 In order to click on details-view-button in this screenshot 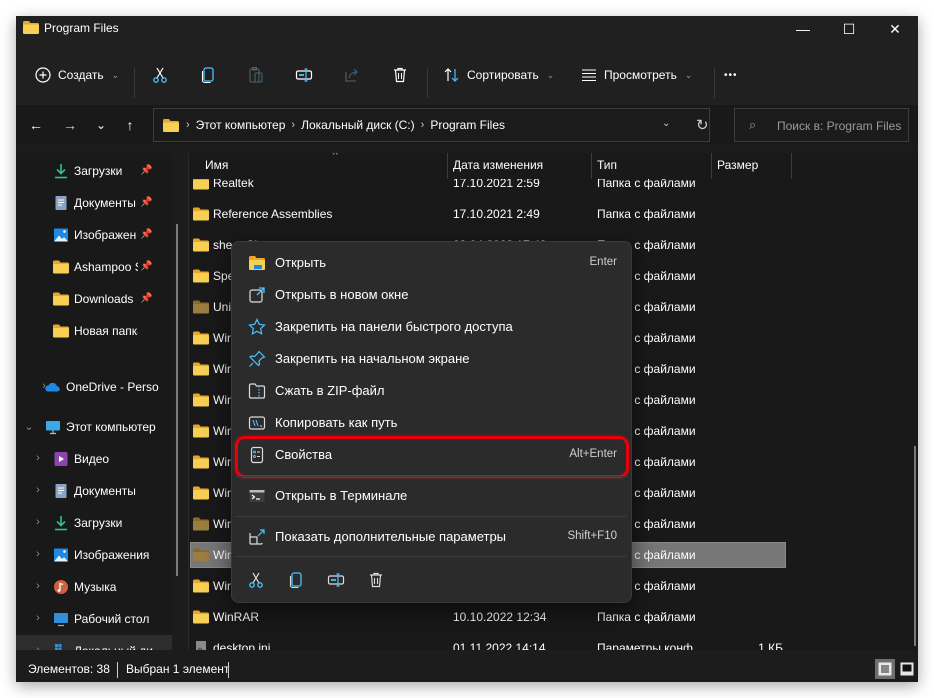, I will do `click(885, 669)`.